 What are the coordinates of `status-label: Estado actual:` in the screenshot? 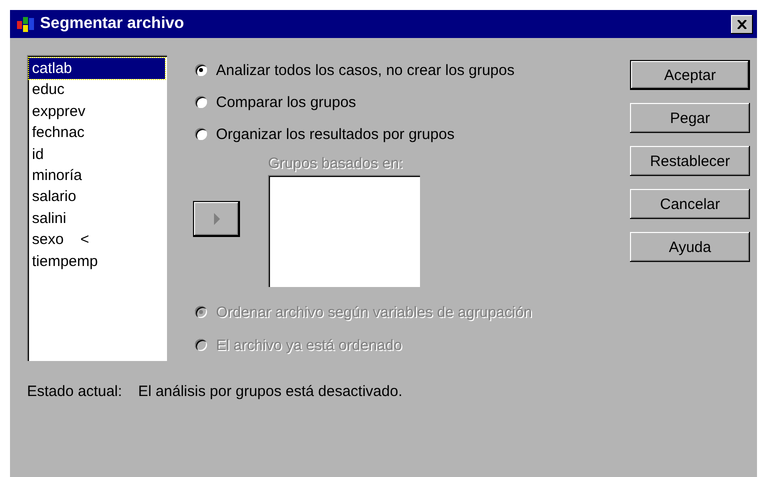 It's located at (74, 391).